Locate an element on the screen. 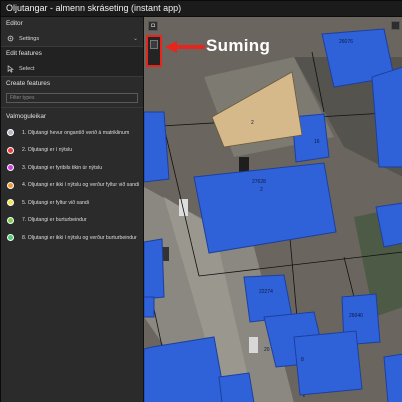 This screenshot has height=402, width=402. settings-label: Settings is located at coordinates (29, 38).